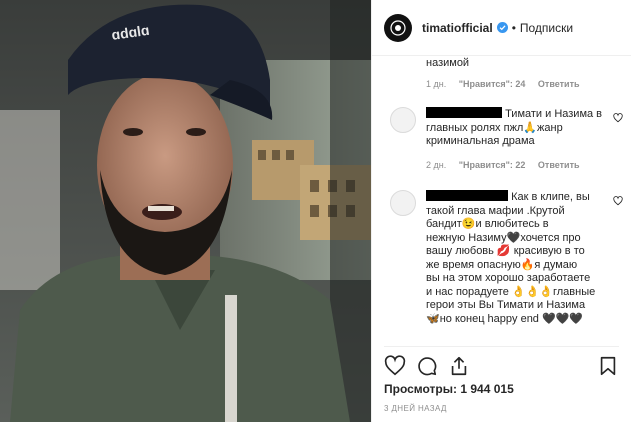  Describe the element at coordinates (492, 84) in the screenshot. I see `comment-likes: "Нравится": 24` at that location.